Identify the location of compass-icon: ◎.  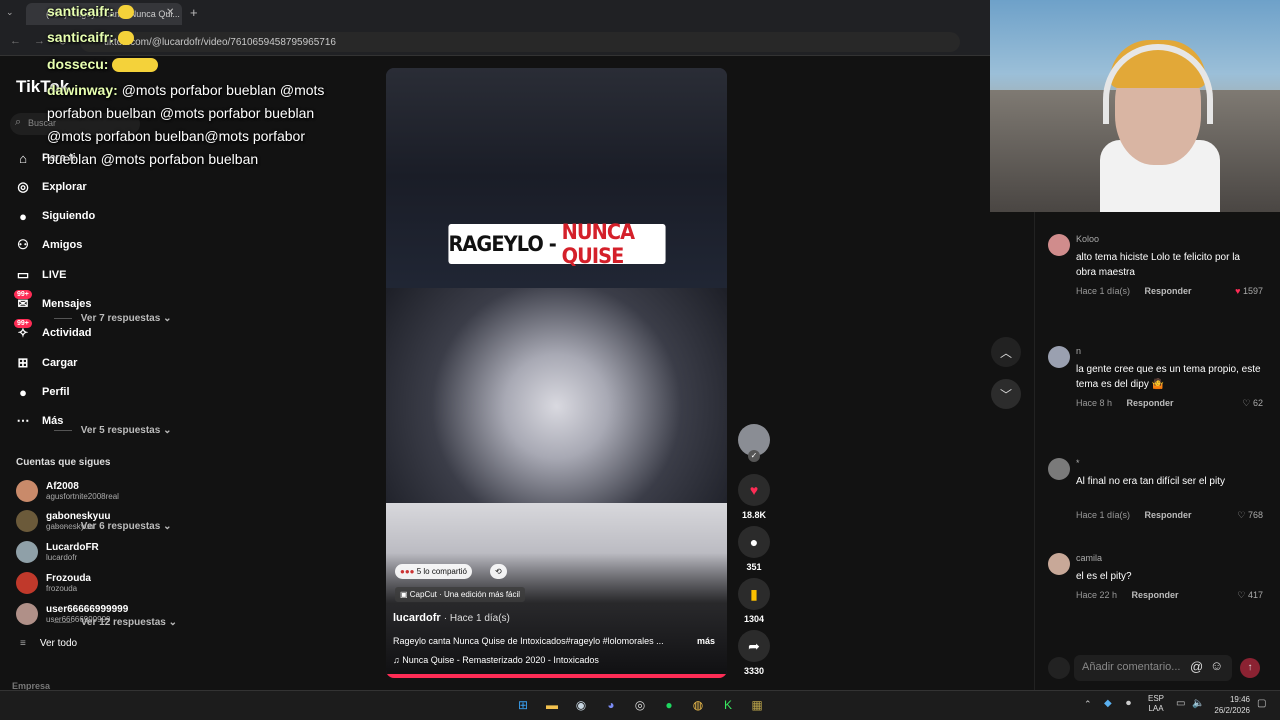
(23, 186).